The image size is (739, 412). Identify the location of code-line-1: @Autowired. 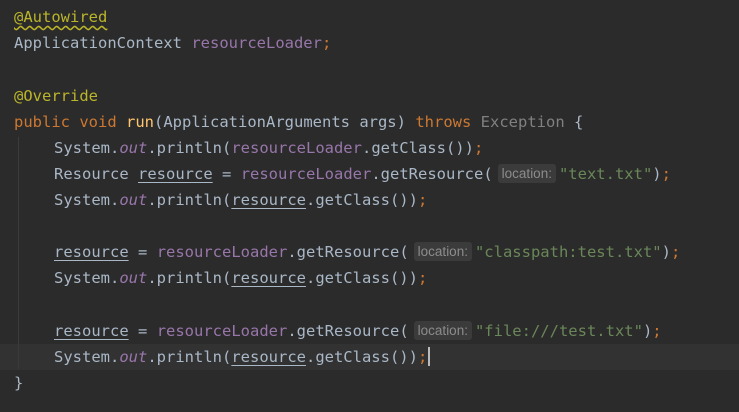
(60, 17).